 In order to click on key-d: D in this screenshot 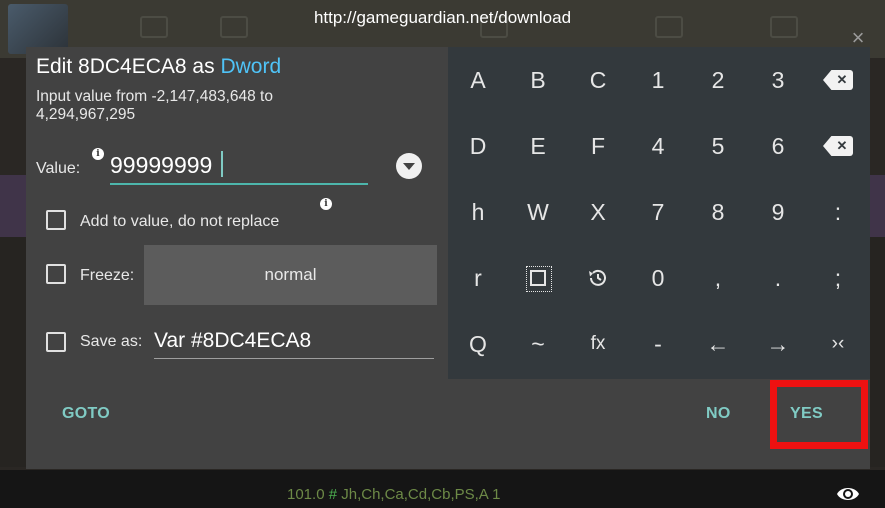, I will do `click(478, 146)`.